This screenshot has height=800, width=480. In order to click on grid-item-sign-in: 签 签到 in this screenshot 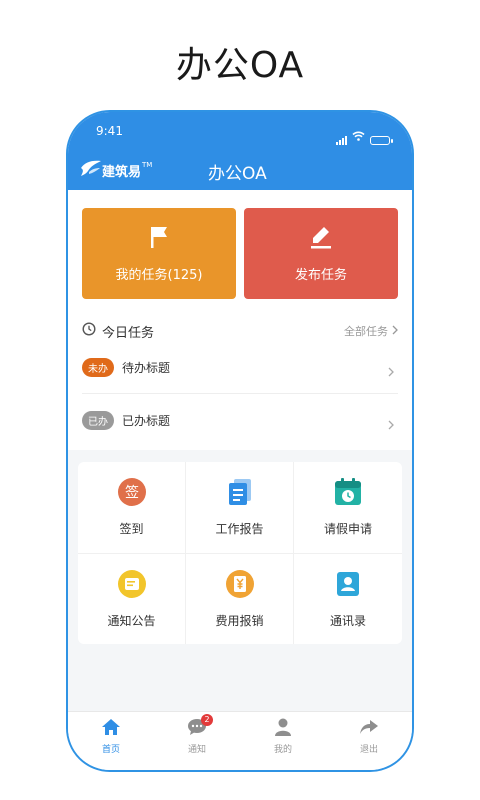, I will do `click(132, 508)`.